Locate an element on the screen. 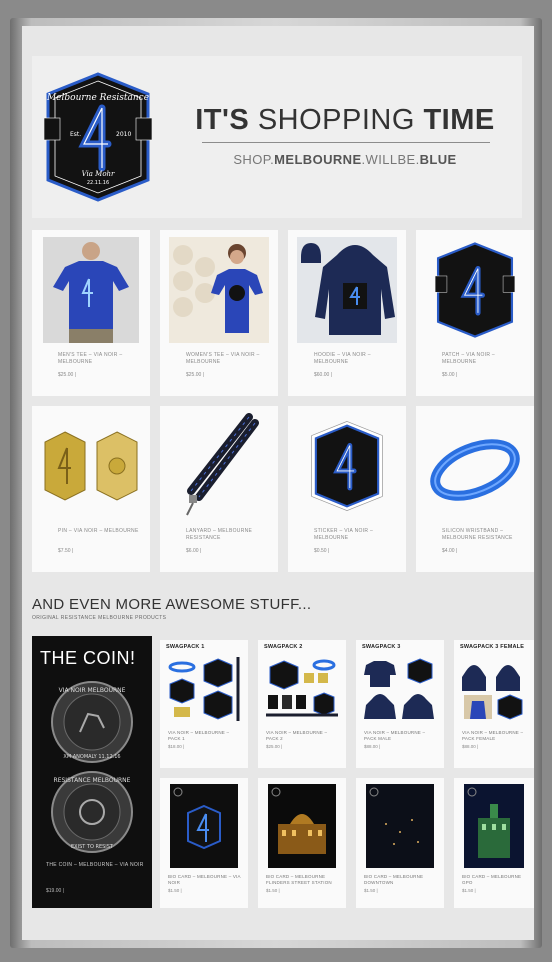 This screenshot has height=962, width=552. swagpack-3-female-image is located at coordinates (494, 689).